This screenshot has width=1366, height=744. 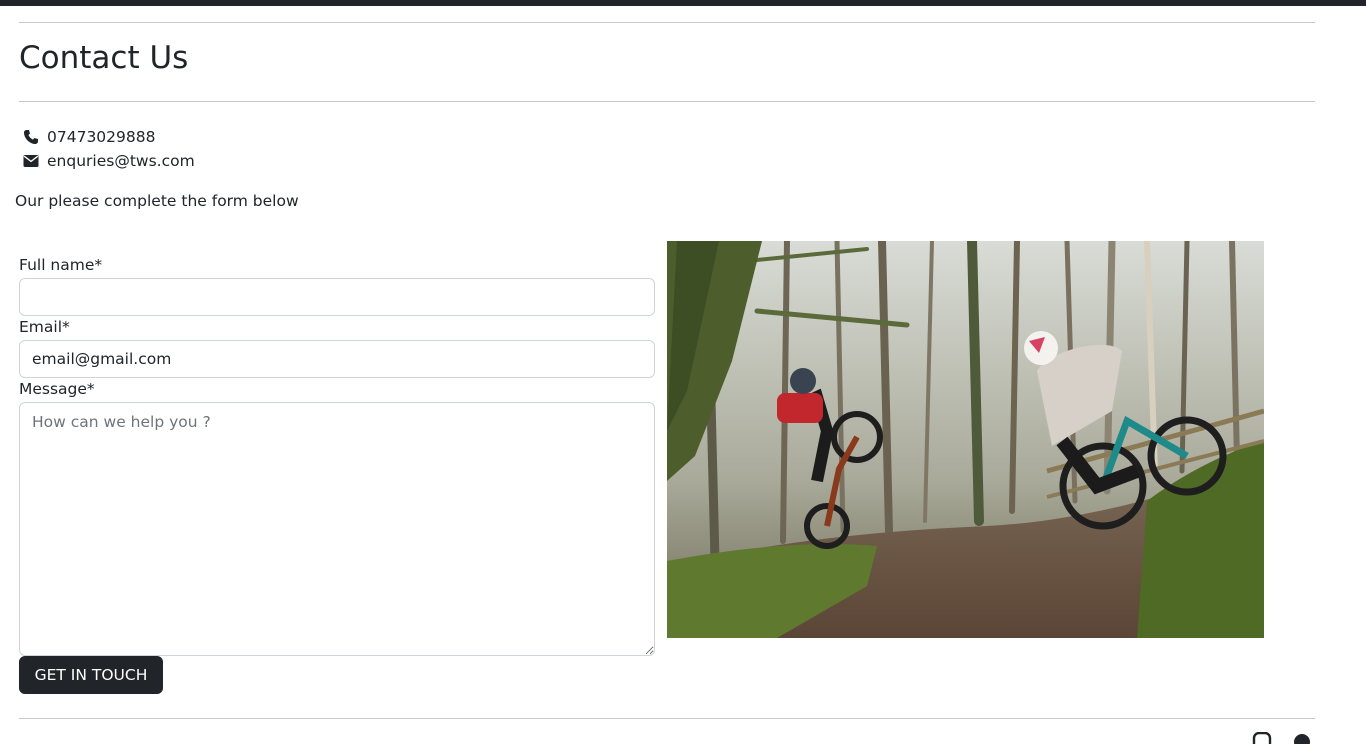 I want to click on envelope-icon, so click(x=31, y=161).